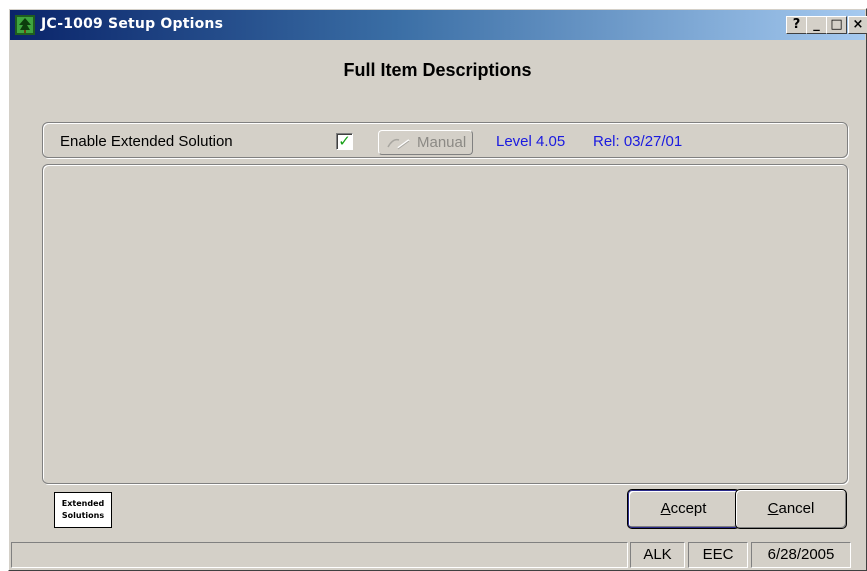 Image resolution: width=867 pixels, height=571 pixels. I want to click on status-bar: ALK EEC 6/28/2005, so click(437, 554).